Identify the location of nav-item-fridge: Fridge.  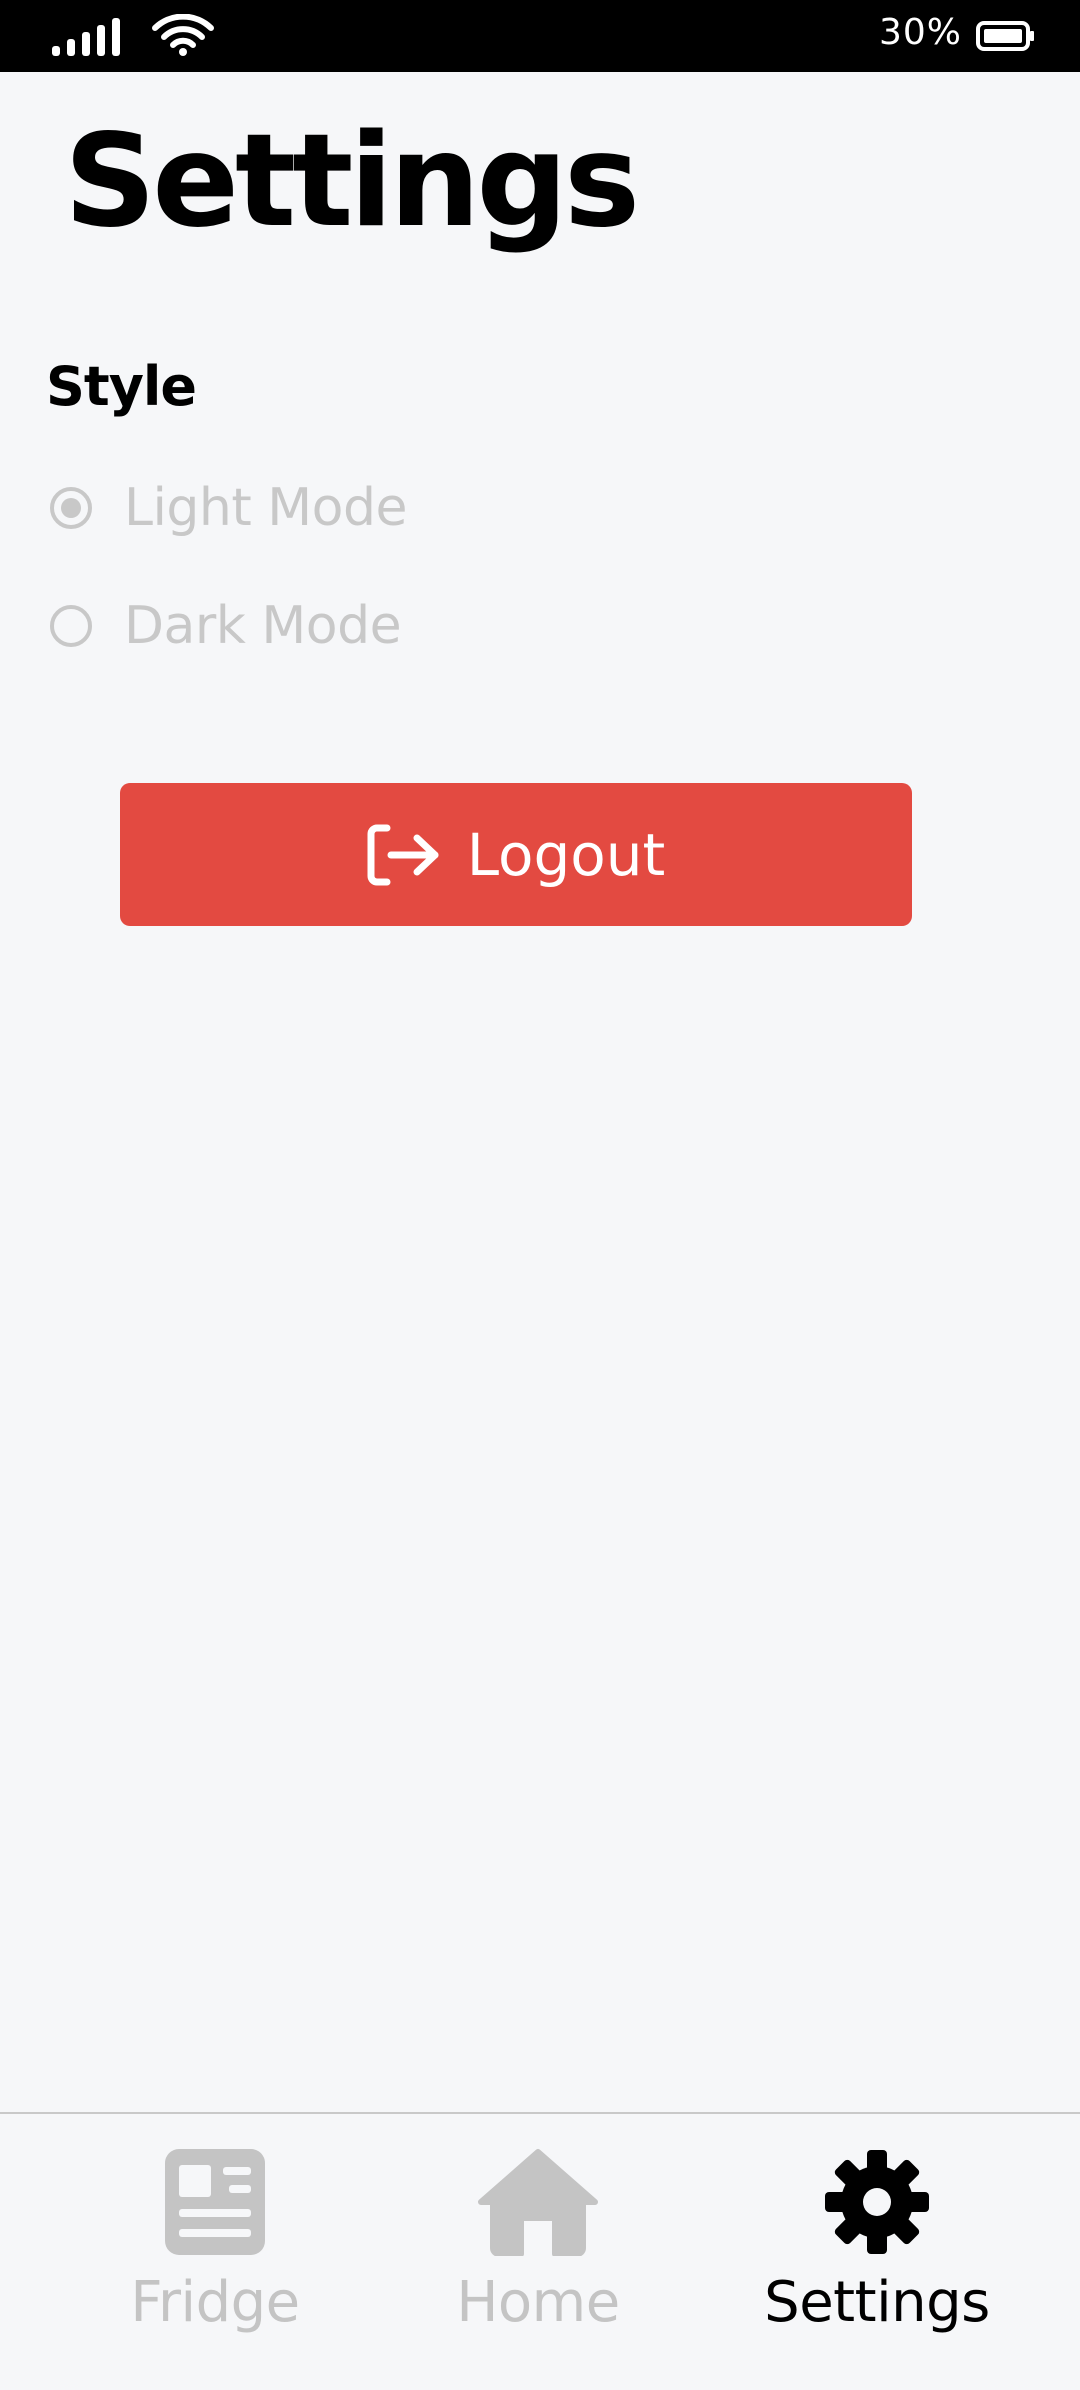
(215, 2252).